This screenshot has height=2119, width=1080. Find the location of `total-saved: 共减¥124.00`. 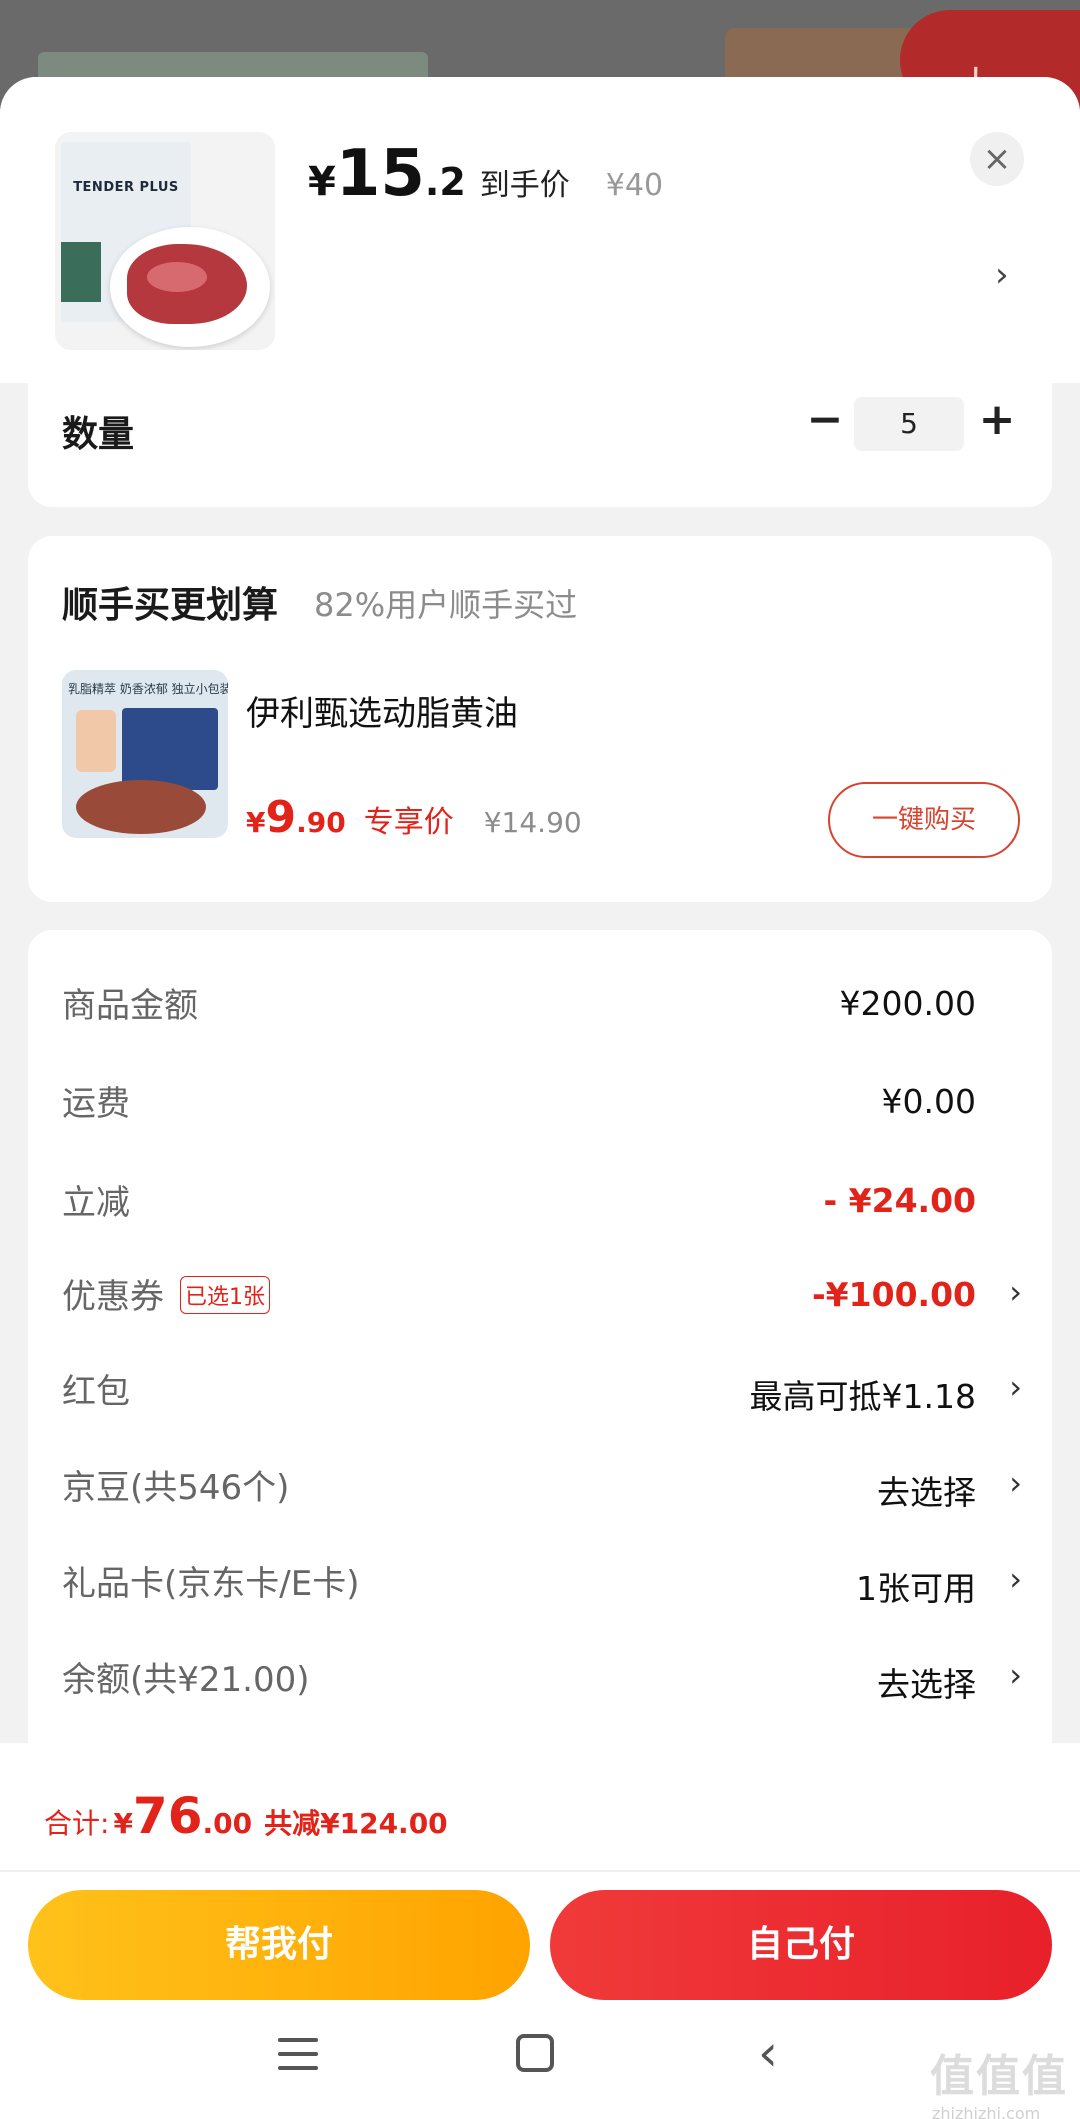

total-saved: 共减¥124.00 is located at coordinates (356, 1823).